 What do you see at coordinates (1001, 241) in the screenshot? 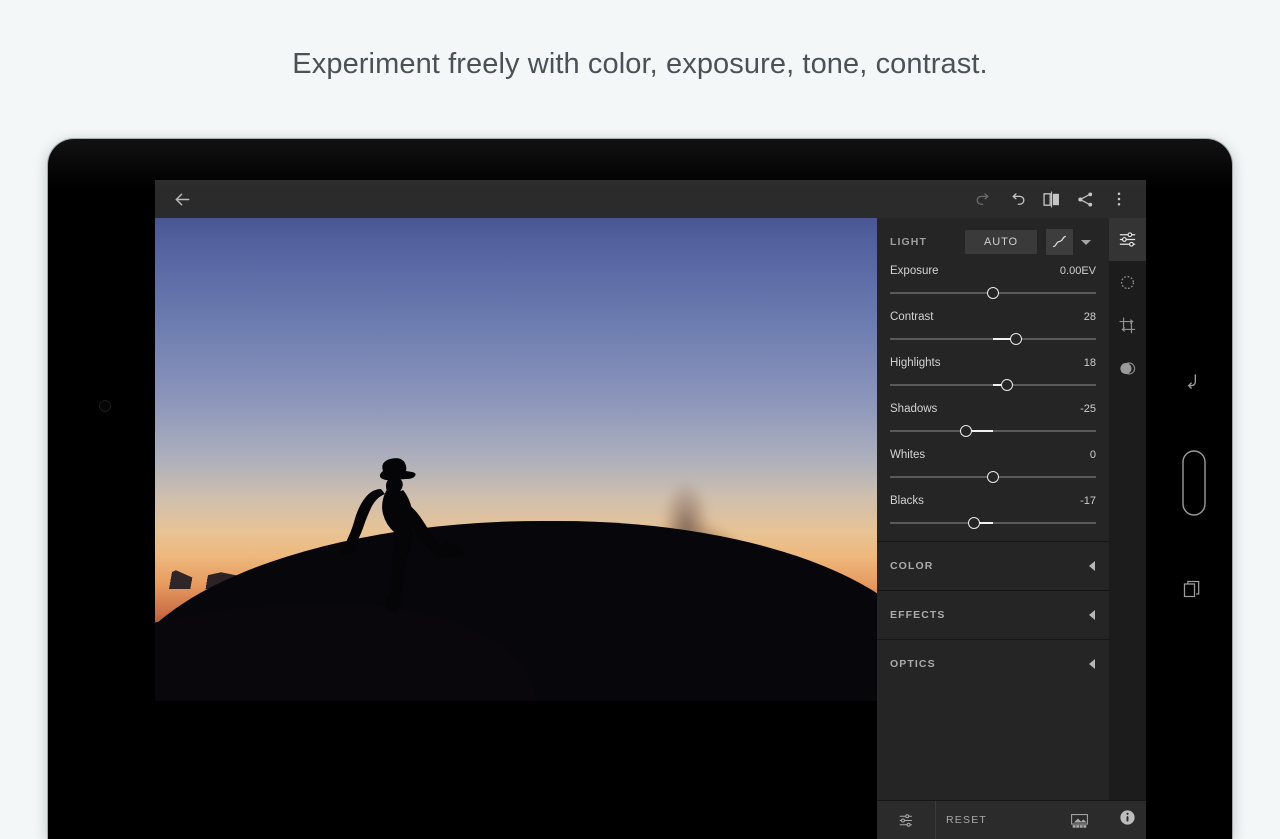
I see `auto-button: AUTO` at bounding box center [1001, 241].